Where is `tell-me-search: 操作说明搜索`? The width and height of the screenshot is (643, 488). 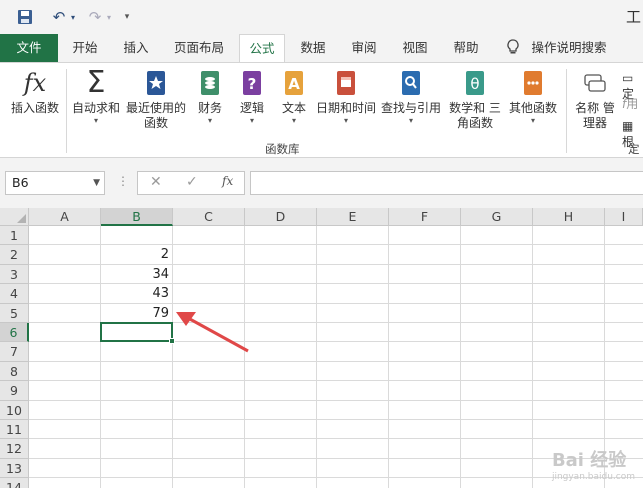 tell-me-search: 操作说明搜索 is located at coordinates (569, 48).